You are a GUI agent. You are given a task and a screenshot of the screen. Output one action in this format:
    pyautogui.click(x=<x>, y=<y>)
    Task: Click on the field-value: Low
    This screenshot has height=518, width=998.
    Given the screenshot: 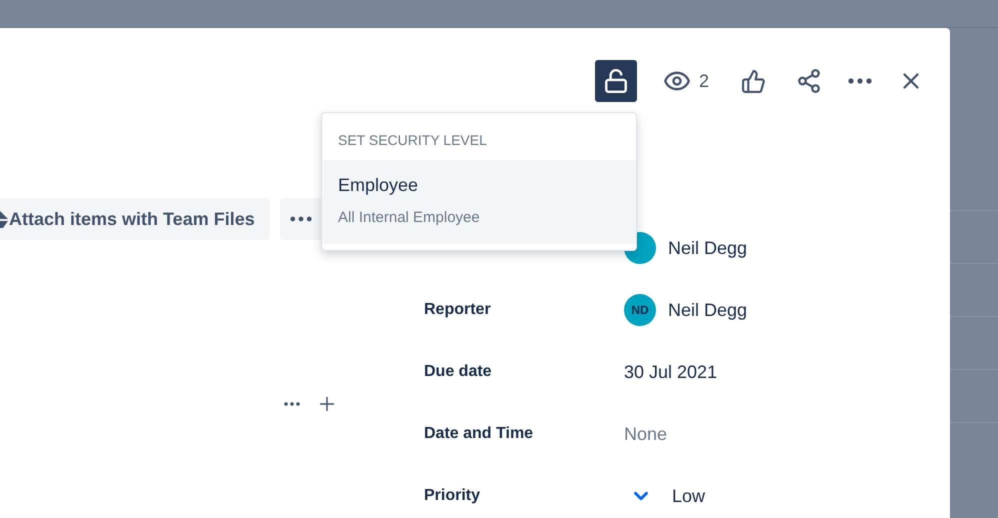 What is the action you would take?
    pyautogui.click(x=689, y=496)
    